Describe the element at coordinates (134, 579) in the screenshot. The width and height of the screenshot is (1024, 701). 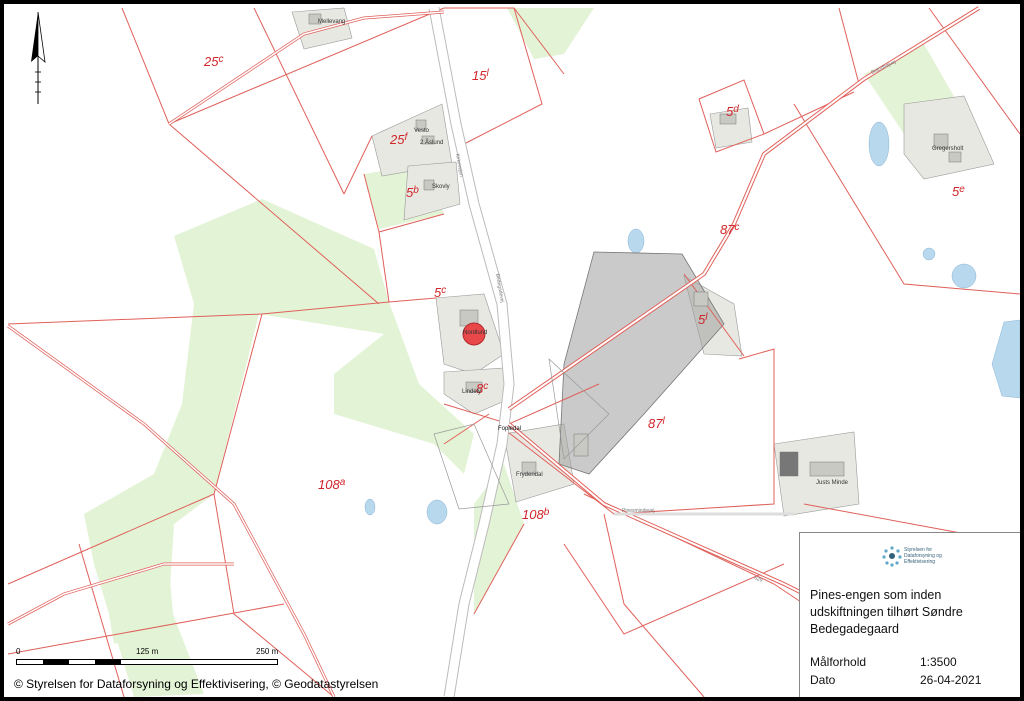
I see `green-area-sw` at that location.